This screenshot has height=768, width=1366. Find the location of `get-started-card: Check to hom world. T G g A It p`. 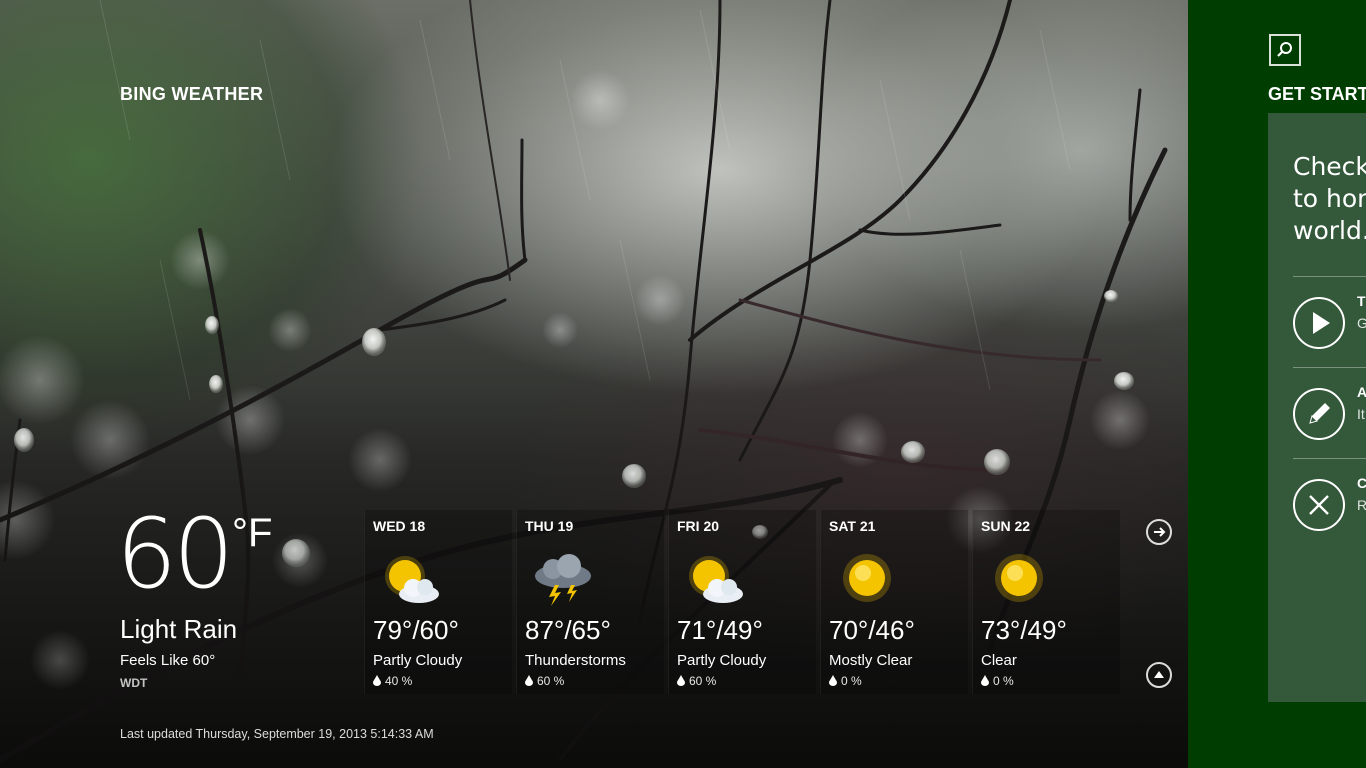

get-started-card: Check to hom world. T G g A It p is located at coordinates (1317, 407).